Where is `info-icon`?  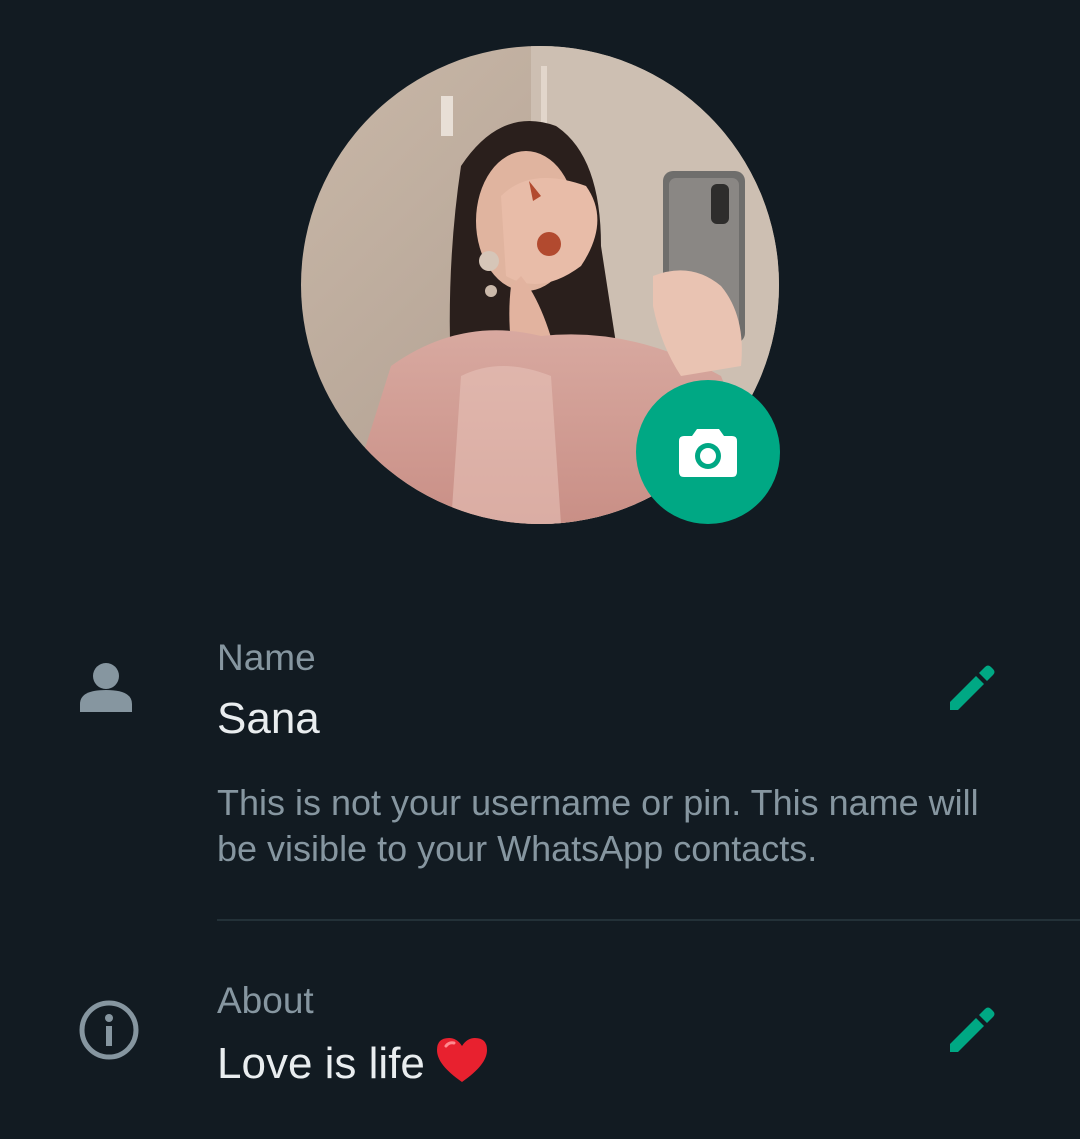
info-icon is located at coordinates (109, 1032).